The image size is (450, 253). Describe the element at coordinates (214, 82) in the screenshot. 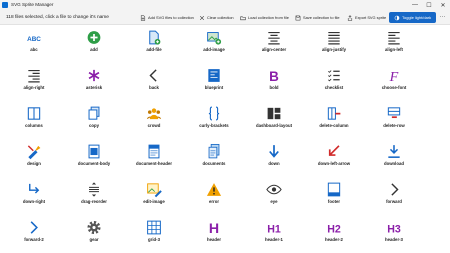

I see `sprite-item: blueprint` at that location.